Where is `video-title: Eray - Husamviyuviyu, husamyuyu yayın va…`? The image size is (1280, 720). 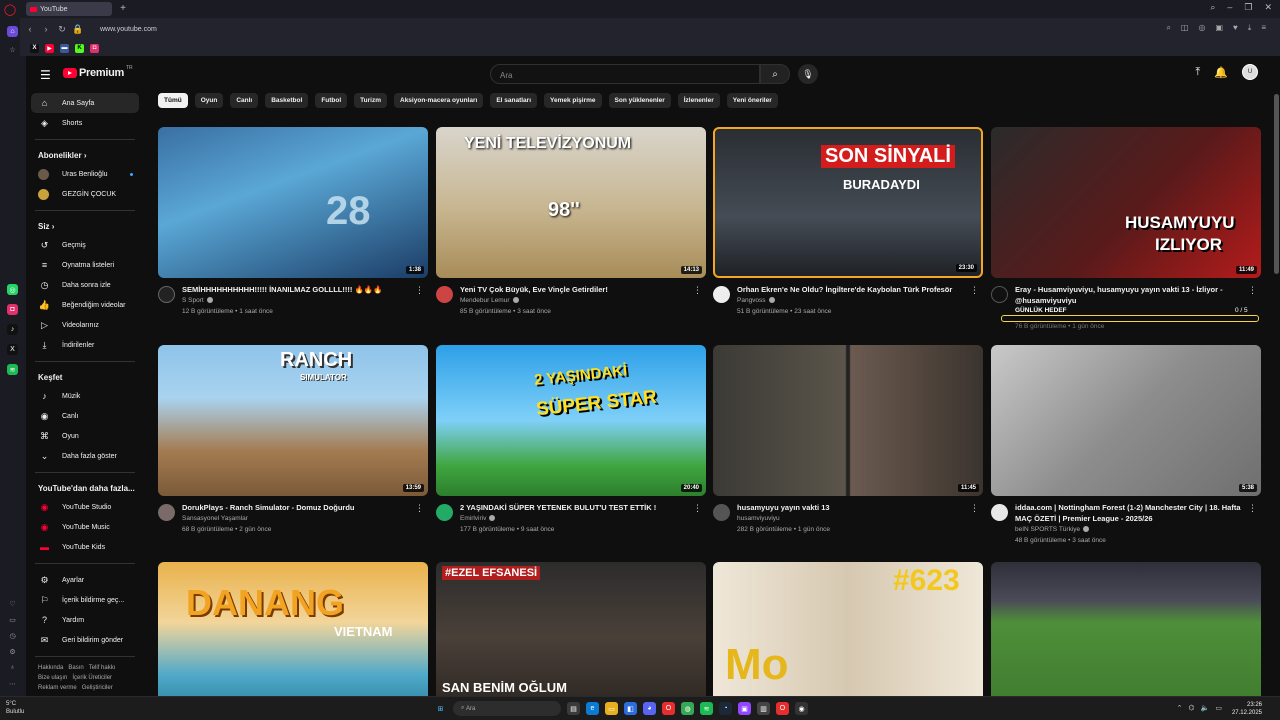
video-title: Eray - Husamviyuviyu, husamyuyu yayın va… is located at coordinates (1129, 290).